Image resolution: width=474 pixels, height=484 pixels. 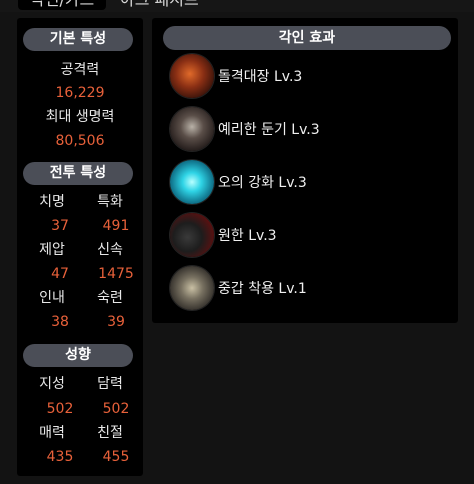 What do you see at coordinates (237, 6) in the screenshot?
I see `top-tab-strip: 각인/카드 아크 패시브` at bounding box center [237, 6].